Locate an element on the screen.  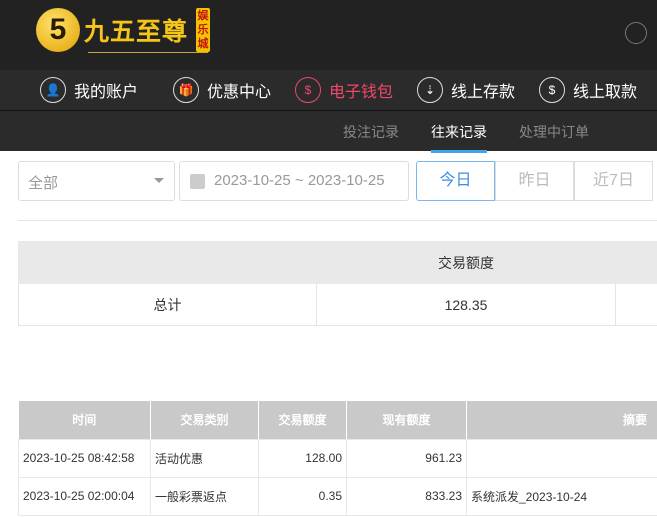
cell-balance: 833.23 is located at coordinates (406, 496).